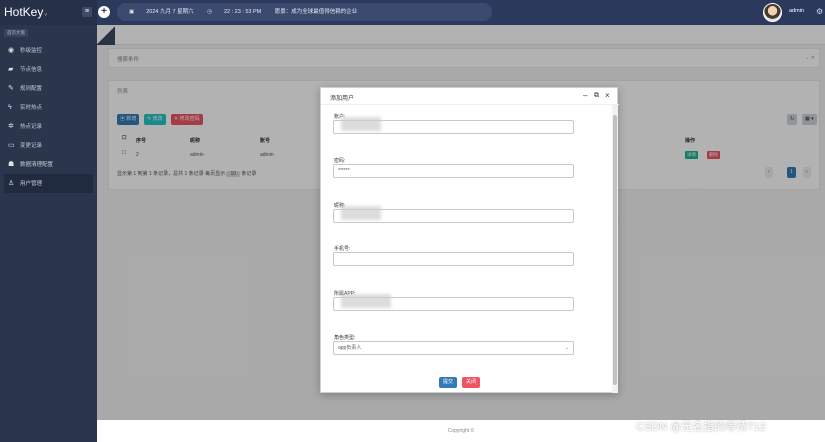 The image size is (825, 442). Describe the element at coordinates (342, 249) in the screenshot. I see `phone-label: 手机号:` at that location.